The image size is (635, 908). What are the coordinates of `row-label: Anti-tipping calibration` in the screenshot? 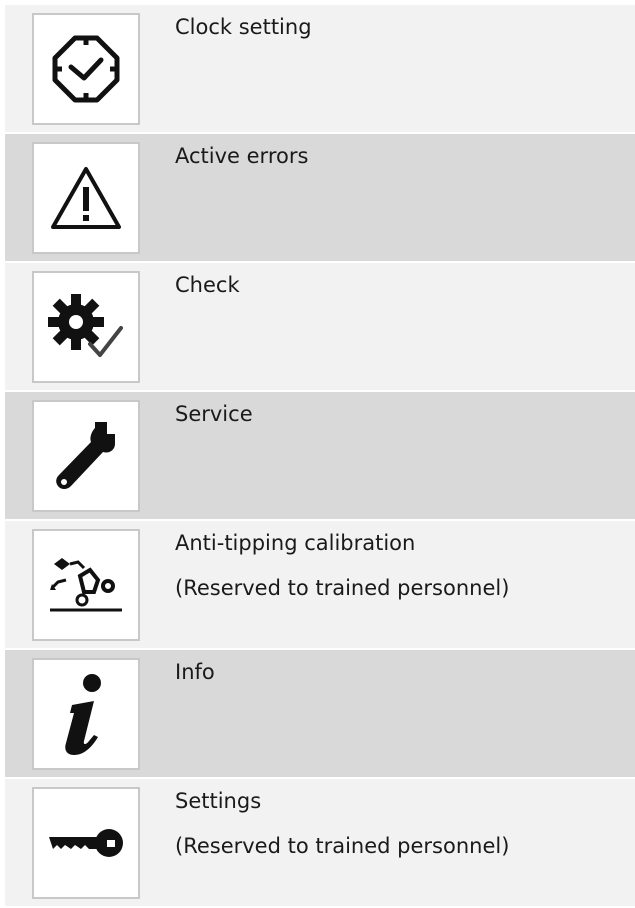 It's located at (295, 543).